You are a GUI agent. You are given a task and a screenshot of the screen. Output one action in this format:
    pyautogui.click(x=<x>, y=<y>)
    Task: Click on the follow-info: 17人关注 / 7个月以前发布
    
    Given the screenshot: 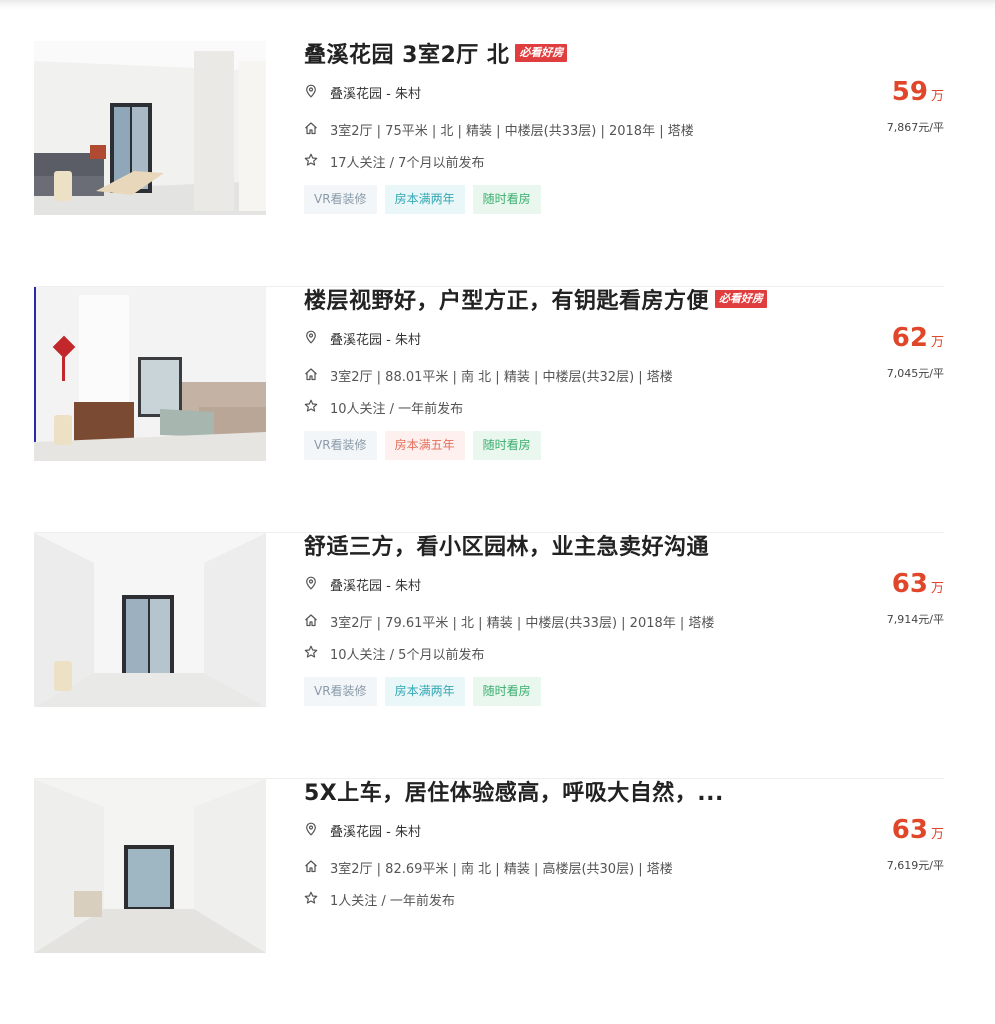 What is the action you would take?
    pyautogui.click(x=407, y=163)
    